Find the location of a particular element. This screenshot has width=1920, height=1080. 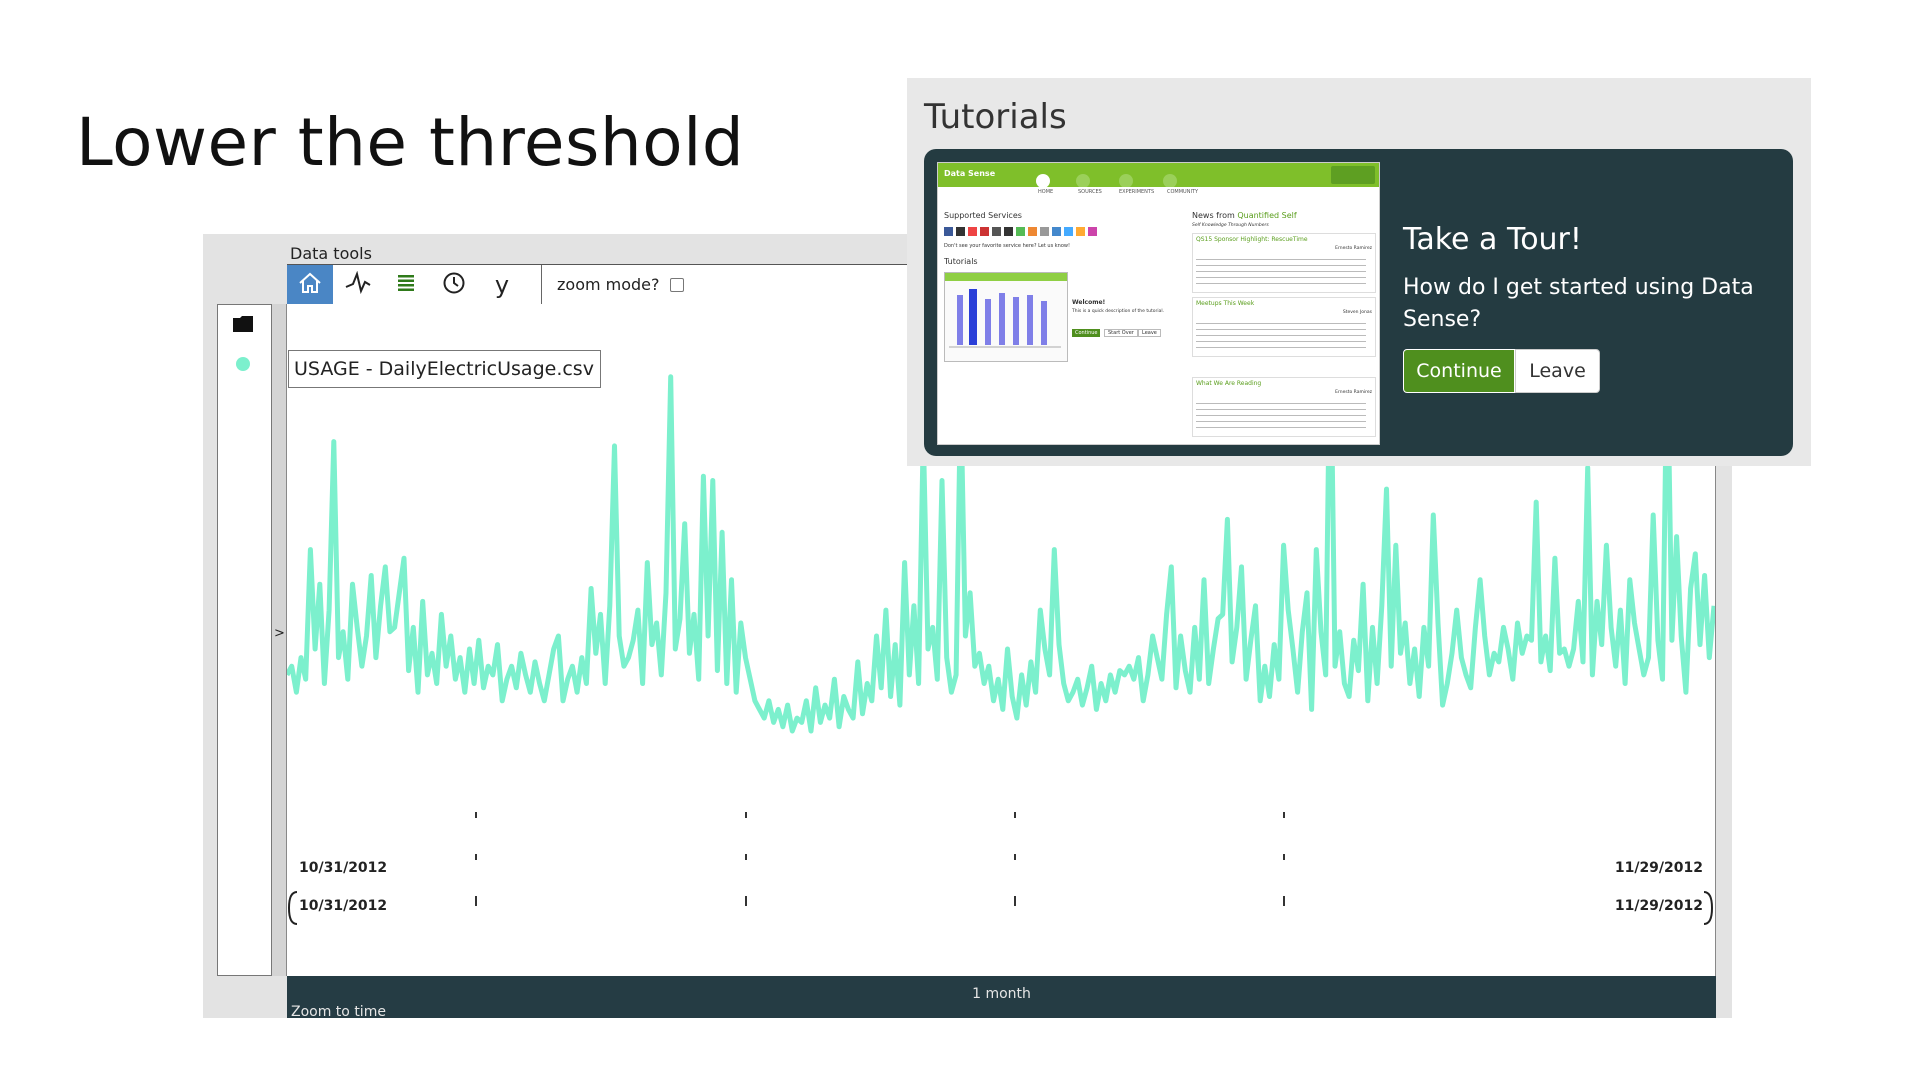

thumbnail-nav-sources: SOURCES is located at coordinates (1090, 192).